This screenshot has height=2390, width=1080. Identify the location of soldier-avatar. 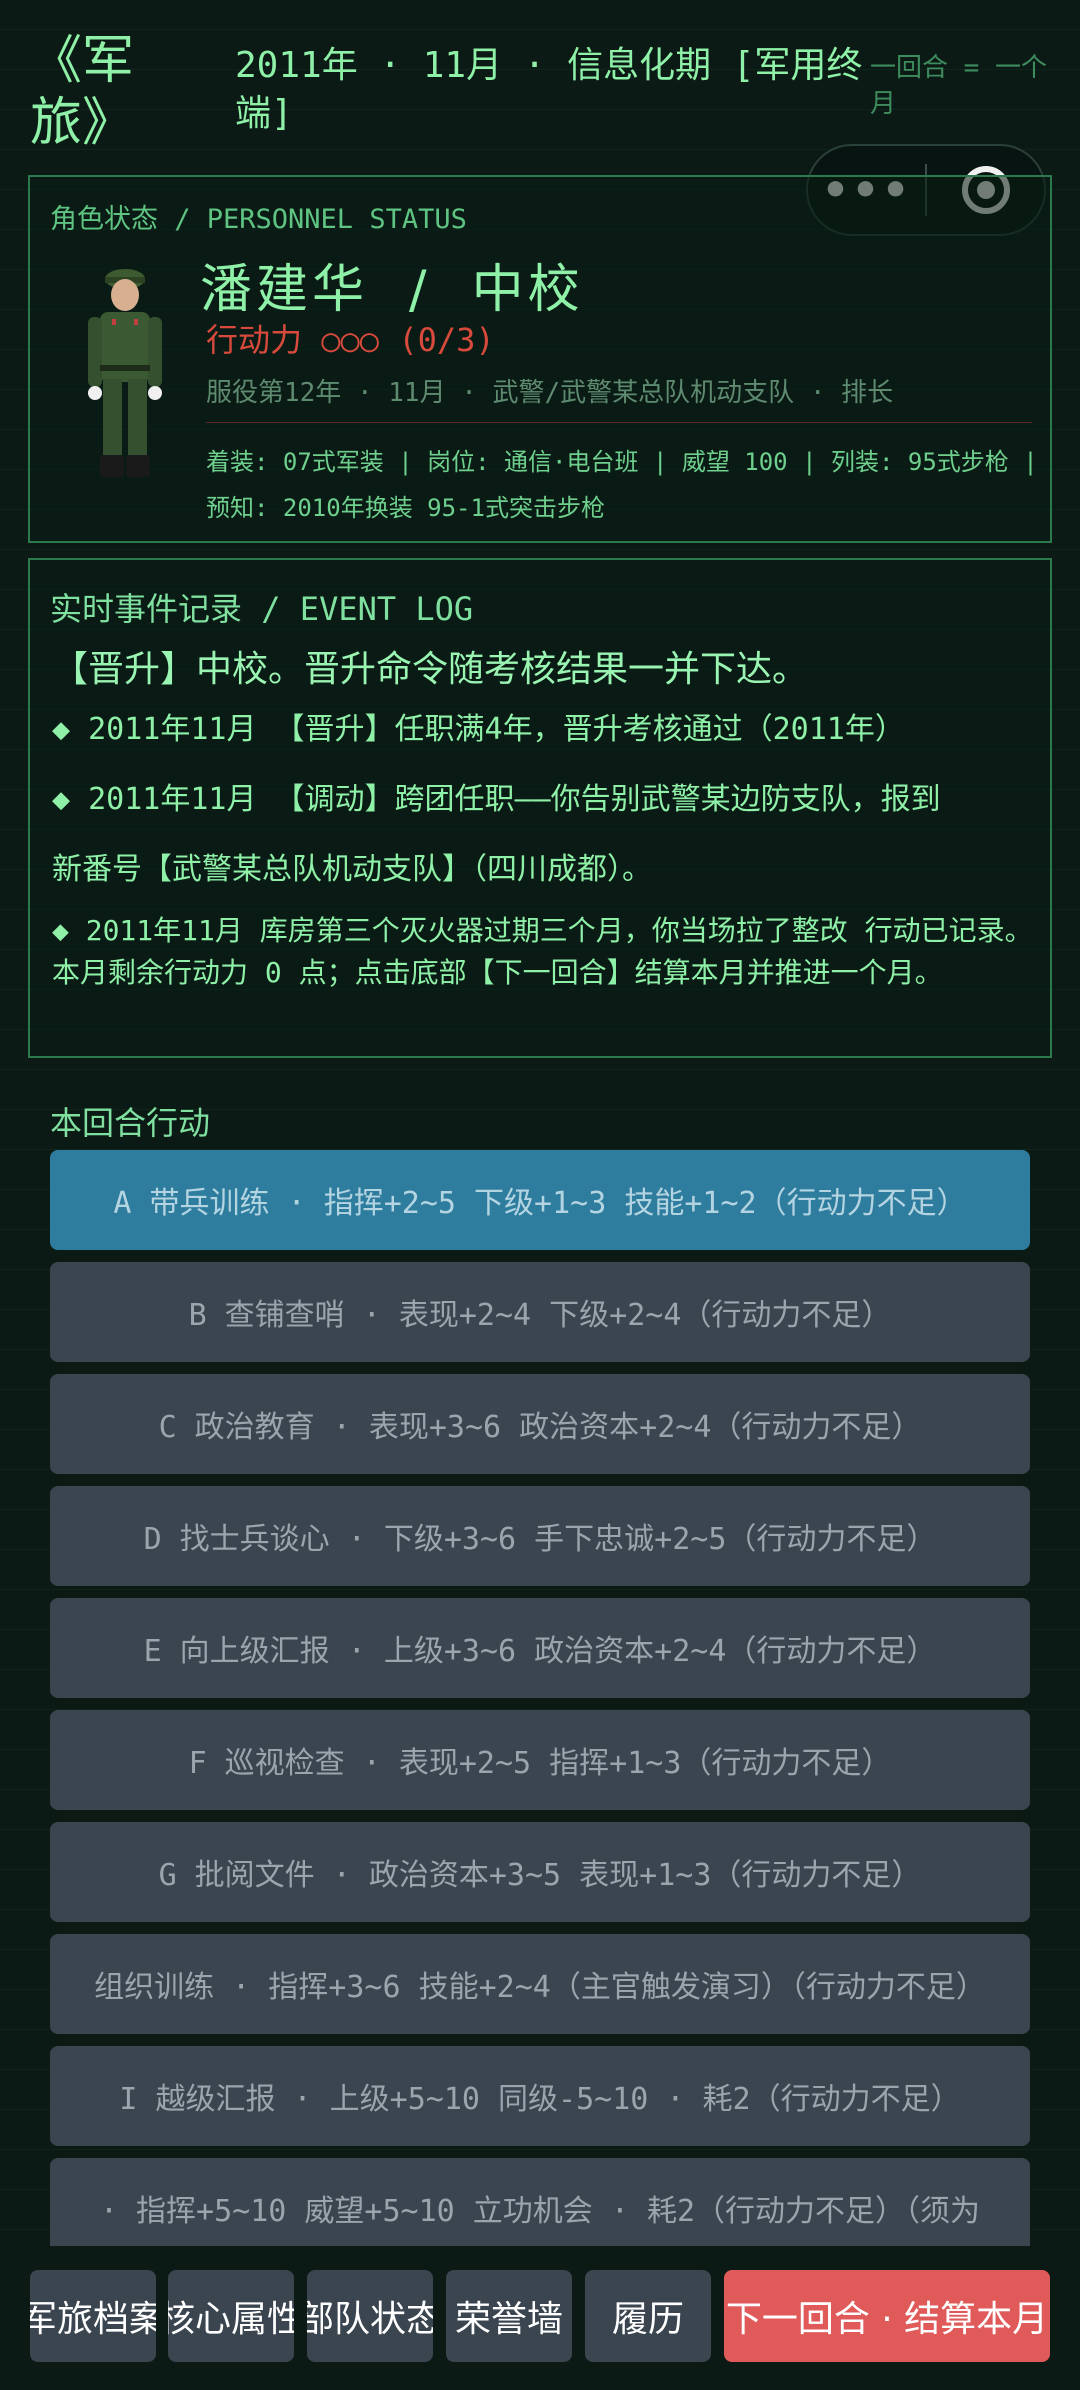
(125, 373).